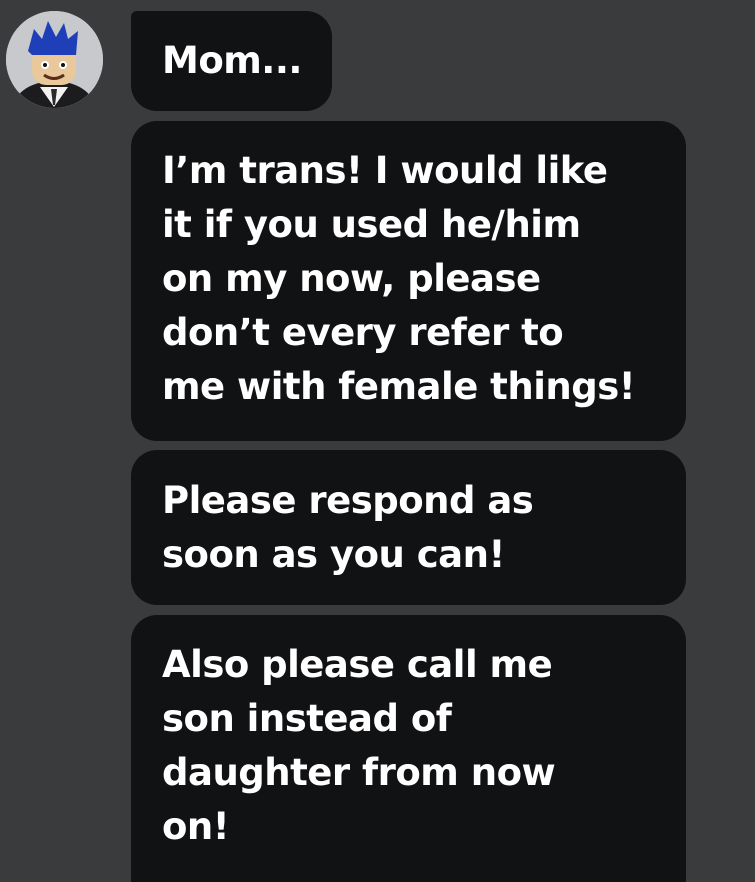  I want to click on message-text: soon as you can!, so click(333, 554).